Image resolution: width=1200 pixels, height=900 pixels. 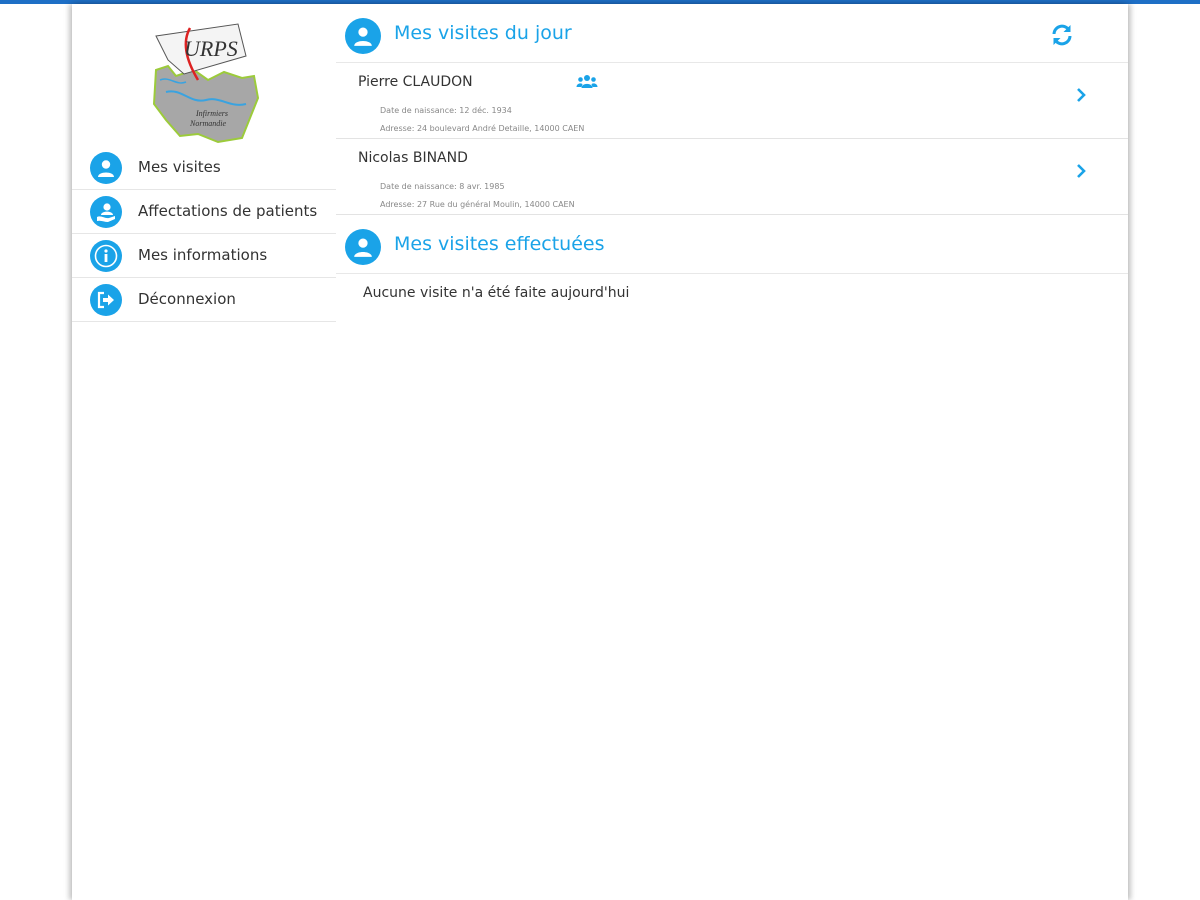 I want to click on svg-text: Normandie, so click(x=207, y=123).